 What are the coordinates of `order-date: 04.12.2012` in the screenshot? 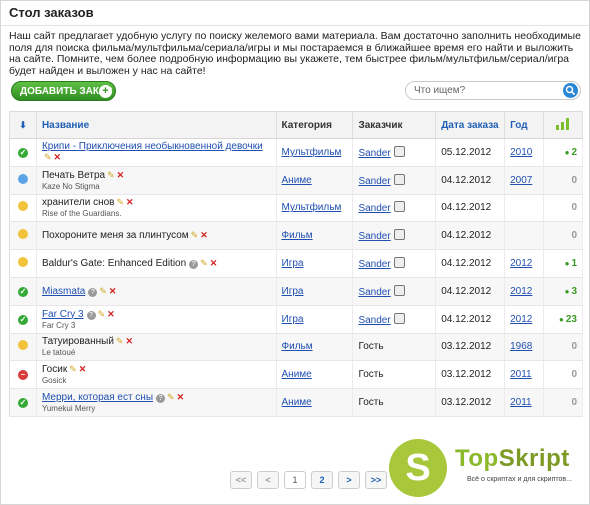 It's located at (470, 180).